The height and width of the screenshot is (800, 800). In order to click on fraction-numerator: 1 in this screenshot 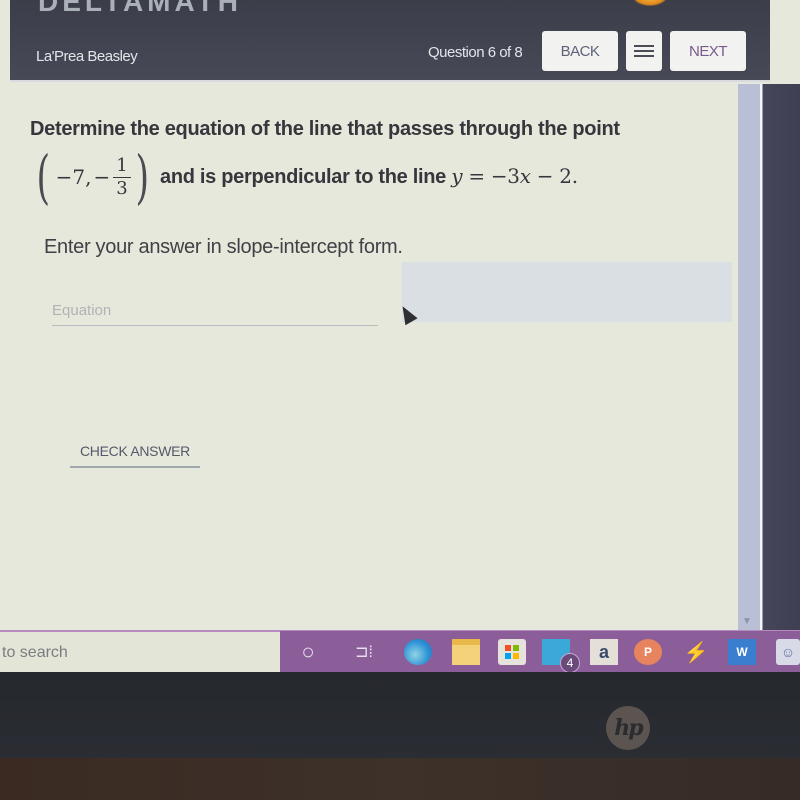, I will do `click(122, 166)`.